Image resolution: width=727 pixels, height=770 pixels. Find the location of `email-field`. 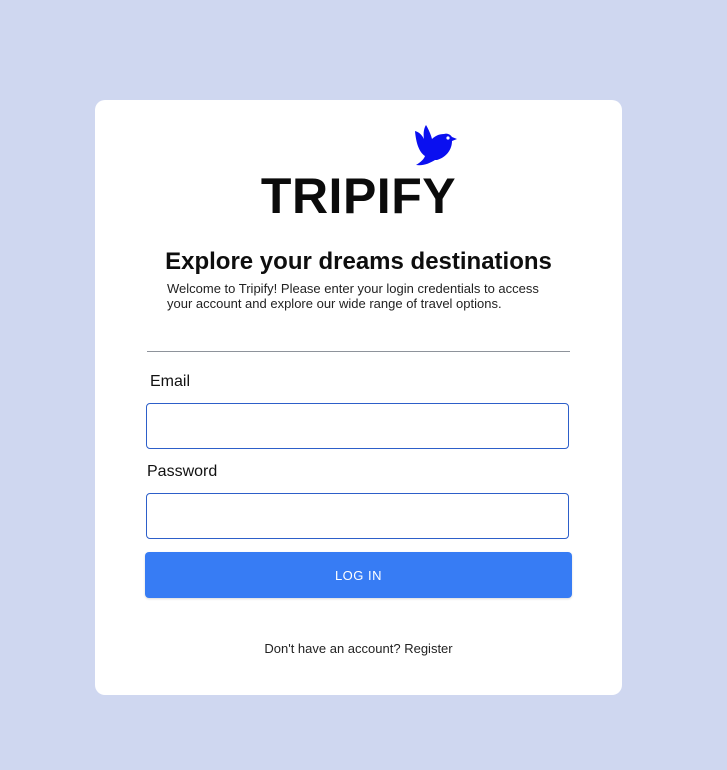

email-field is located at coordinates (357, 426).